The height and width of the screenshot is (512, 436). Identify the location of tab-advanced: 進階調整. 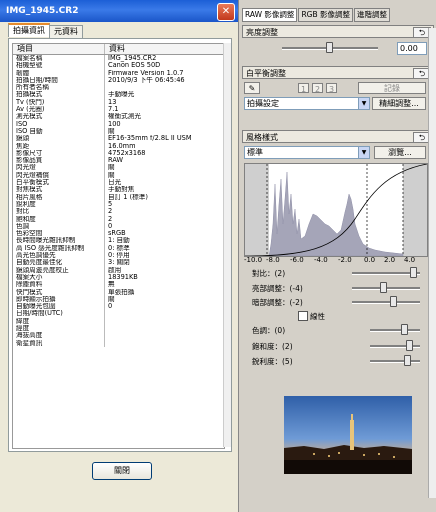
(372, 15).